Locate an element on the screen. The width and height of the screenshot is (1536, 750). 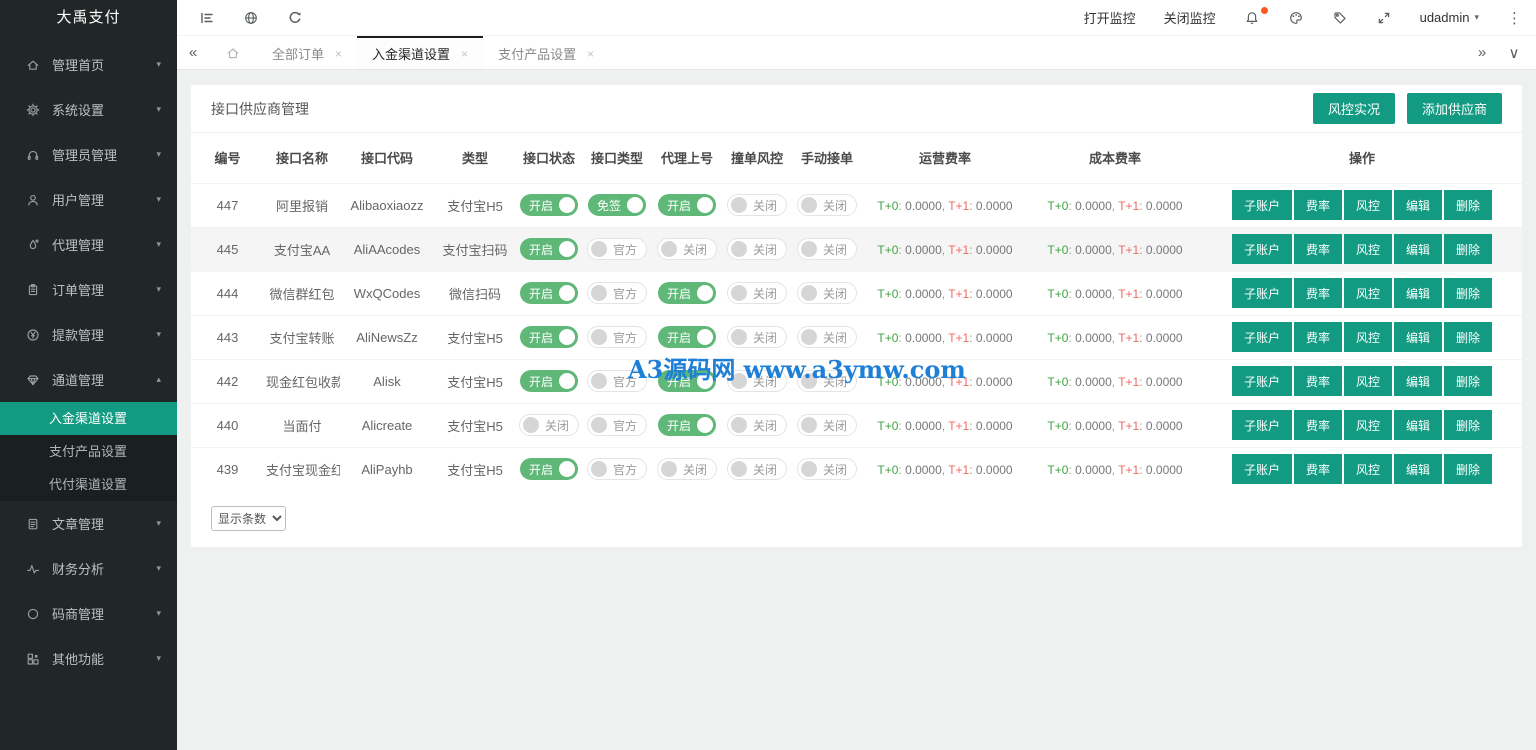
kebab-menu-icon: ⋮ is located at coordinates (1514, 18).